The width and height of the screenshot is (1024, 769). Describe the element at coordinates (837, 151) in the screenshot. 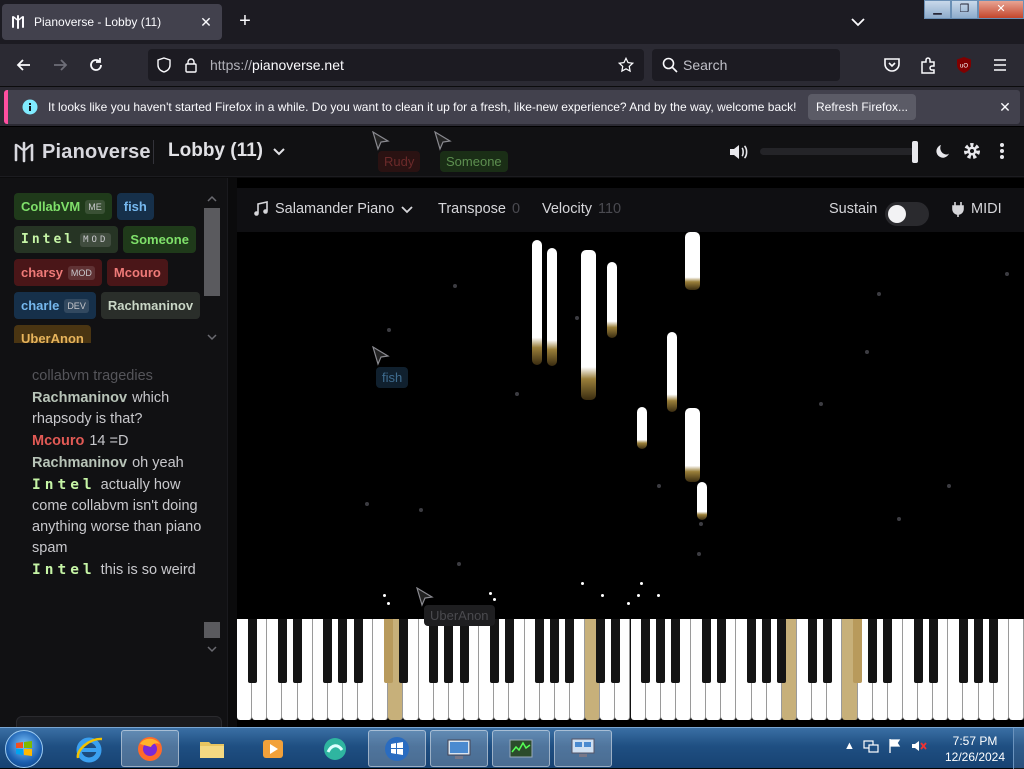

I see `volume-slider` at that location.